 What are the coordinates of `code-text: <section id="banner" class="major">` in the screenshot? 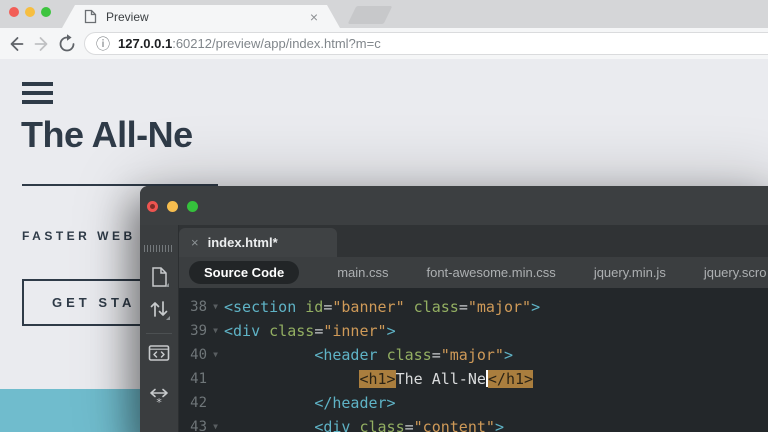 It's located at (382, 307).